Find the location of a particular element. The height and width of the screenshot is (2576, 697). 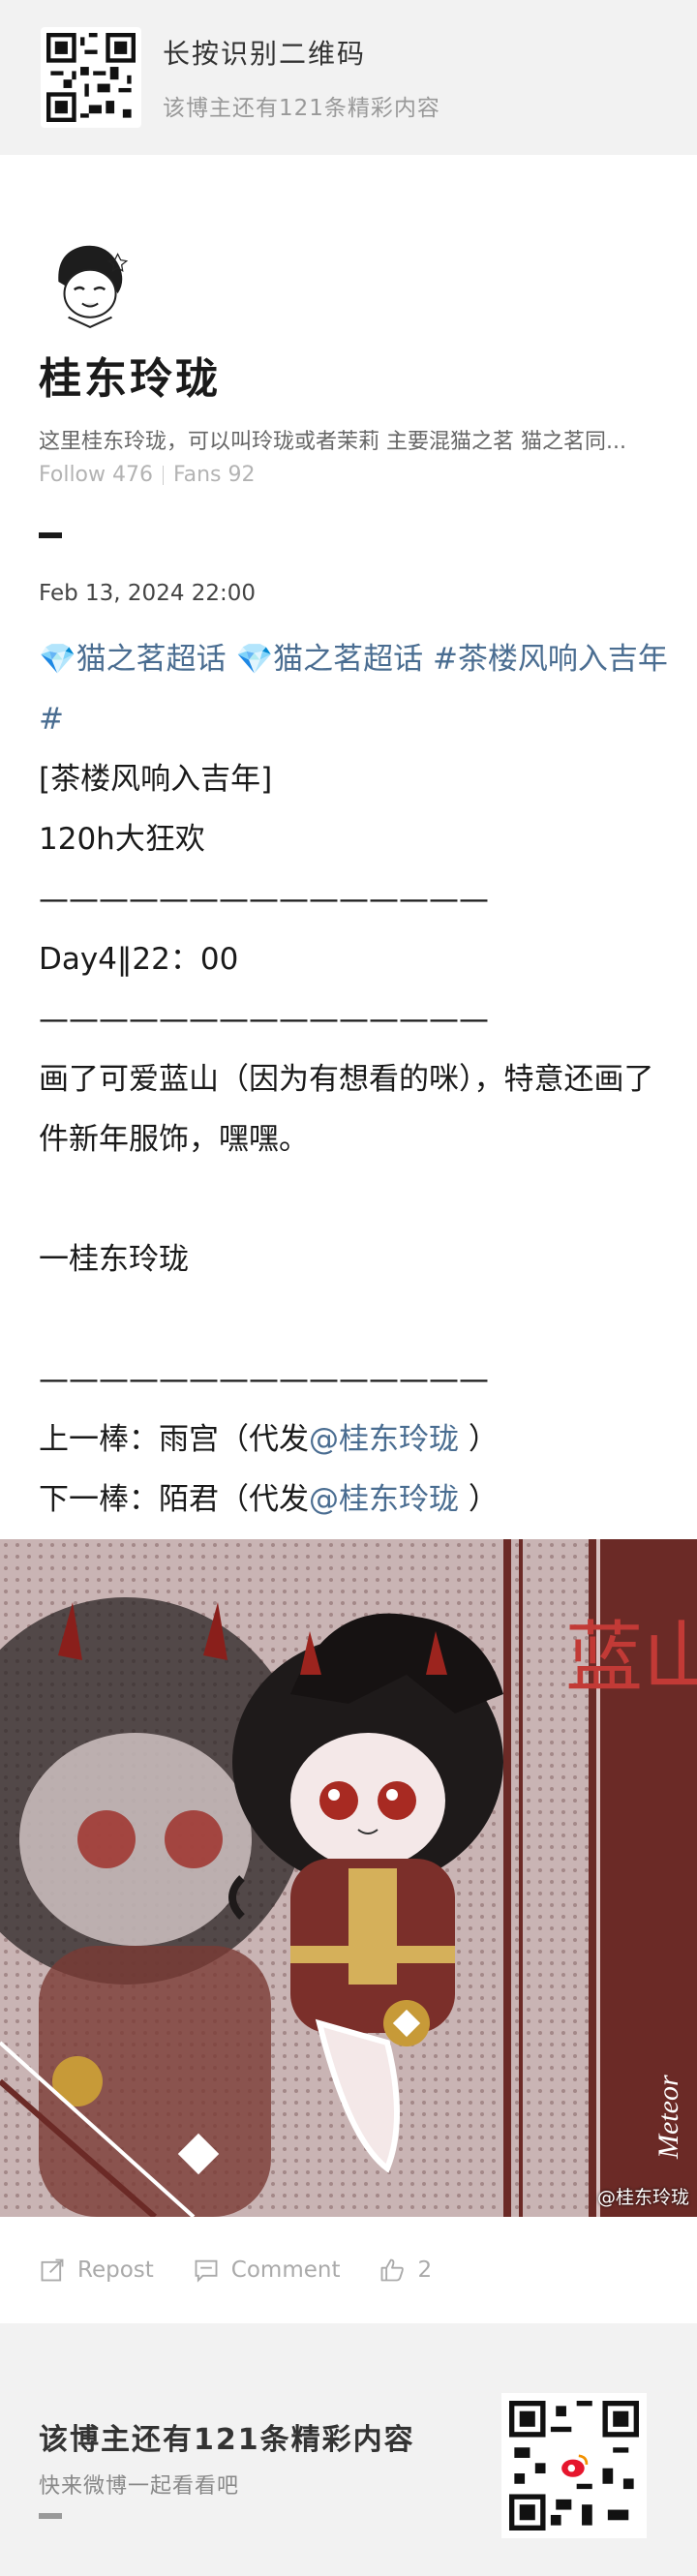

post-date: Feb 13, 2024 22:00 is located at coordinates (148, 593).